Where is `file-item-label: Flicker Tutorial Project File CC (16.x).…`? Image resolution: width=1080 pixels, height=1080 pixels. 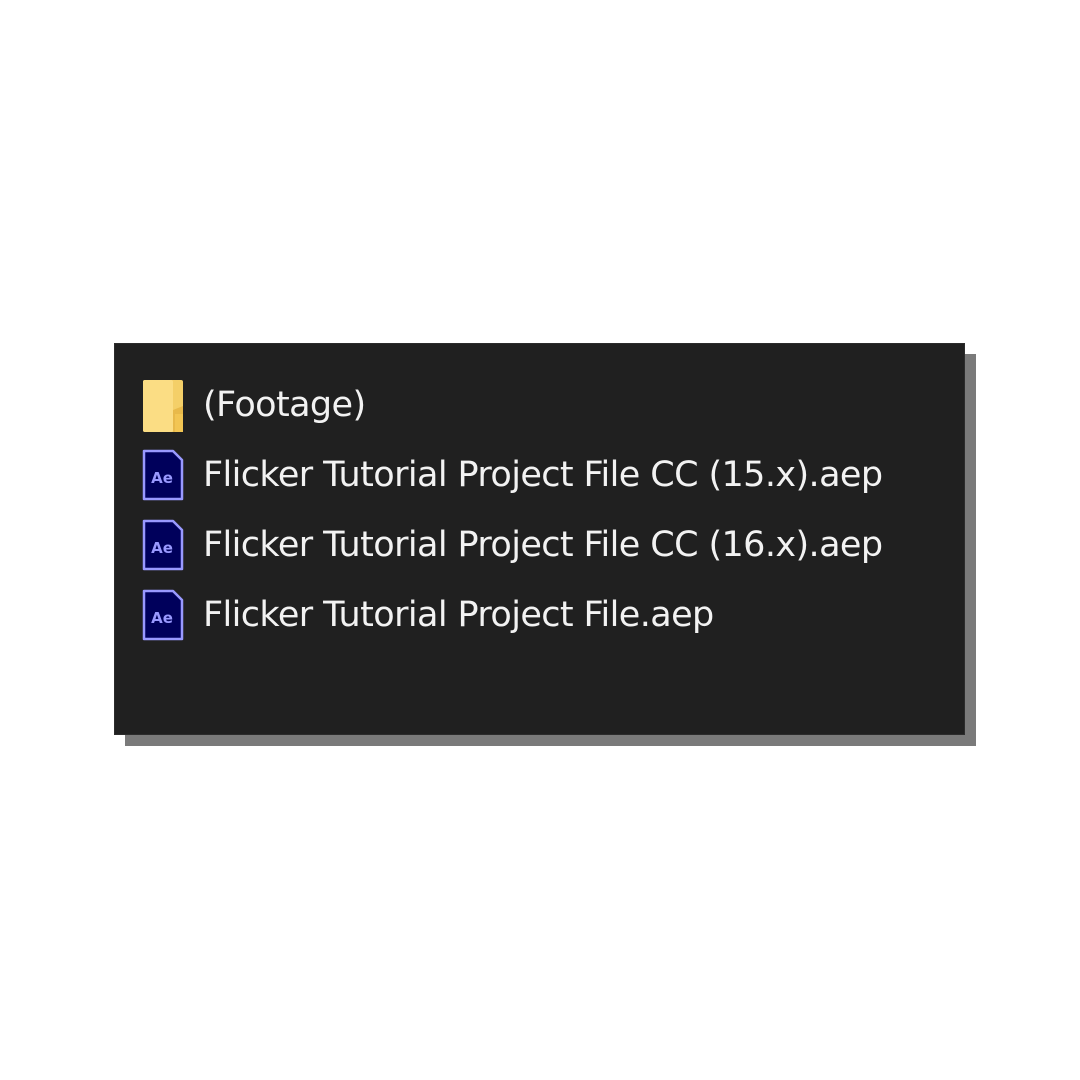
file-item-label: Flicker Tutorial Project File CC (16.x).… is located at coordinates (543, 544).